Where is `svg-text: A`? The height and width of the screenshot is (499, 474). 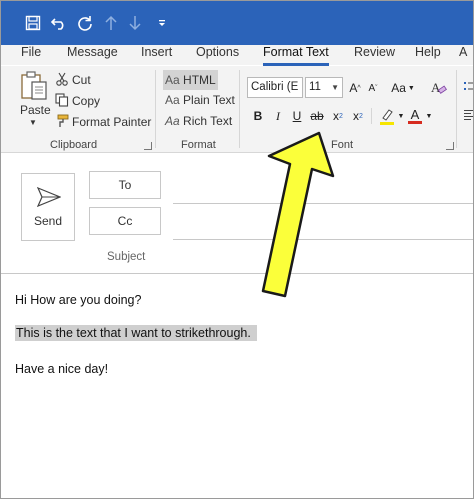
svg-text: A is located at coordinates (436, 87).